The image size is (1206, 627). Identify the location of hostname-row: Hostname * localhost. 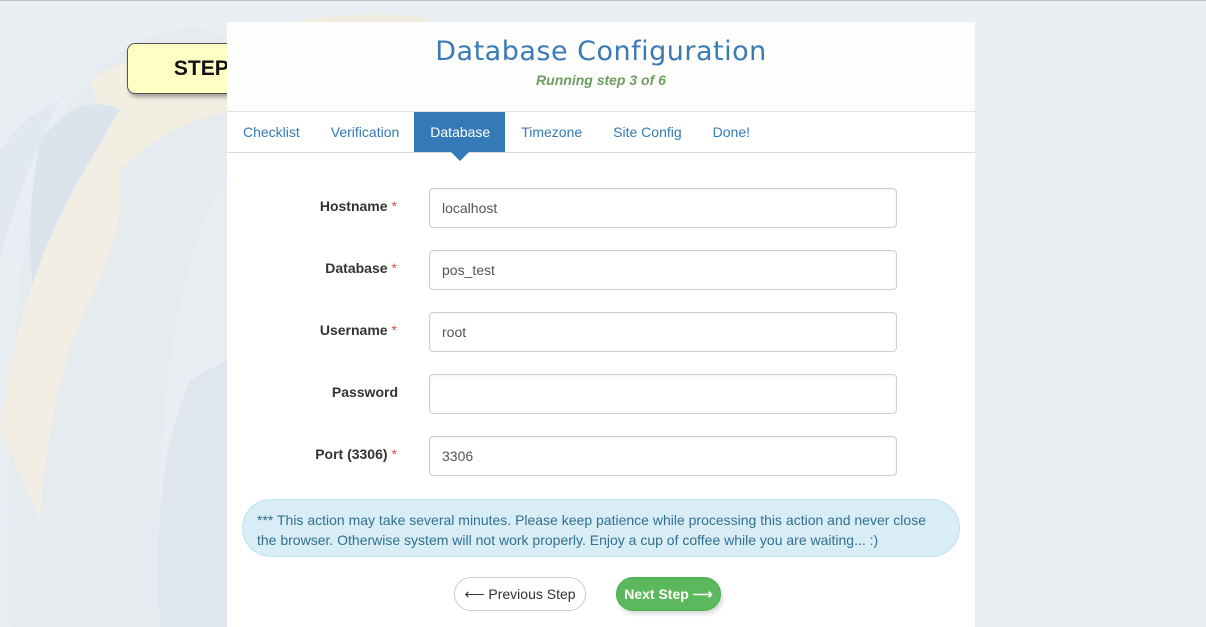
(601, 208).